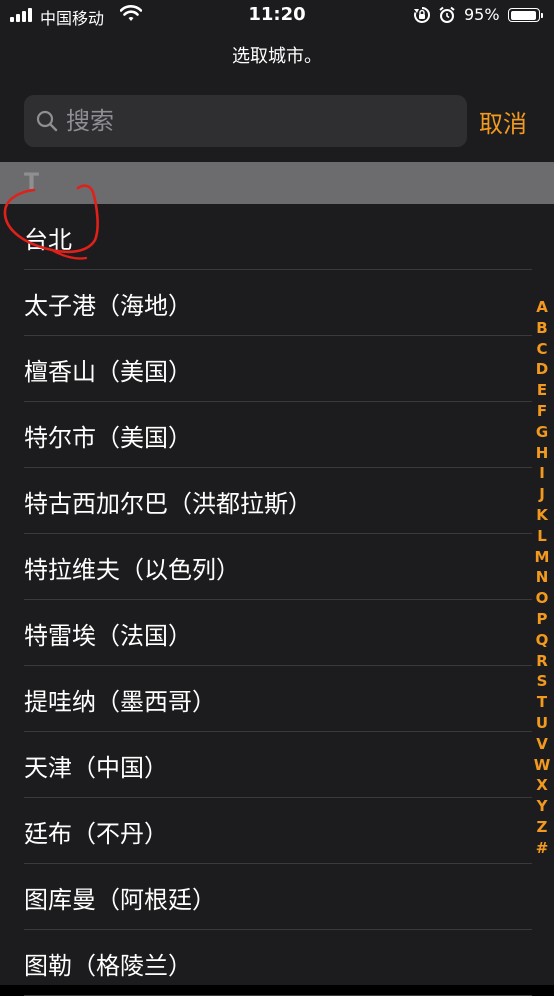 The height and width of the screenshot is (996, 554). I want to click on index-letter: U, so click(542, 723).